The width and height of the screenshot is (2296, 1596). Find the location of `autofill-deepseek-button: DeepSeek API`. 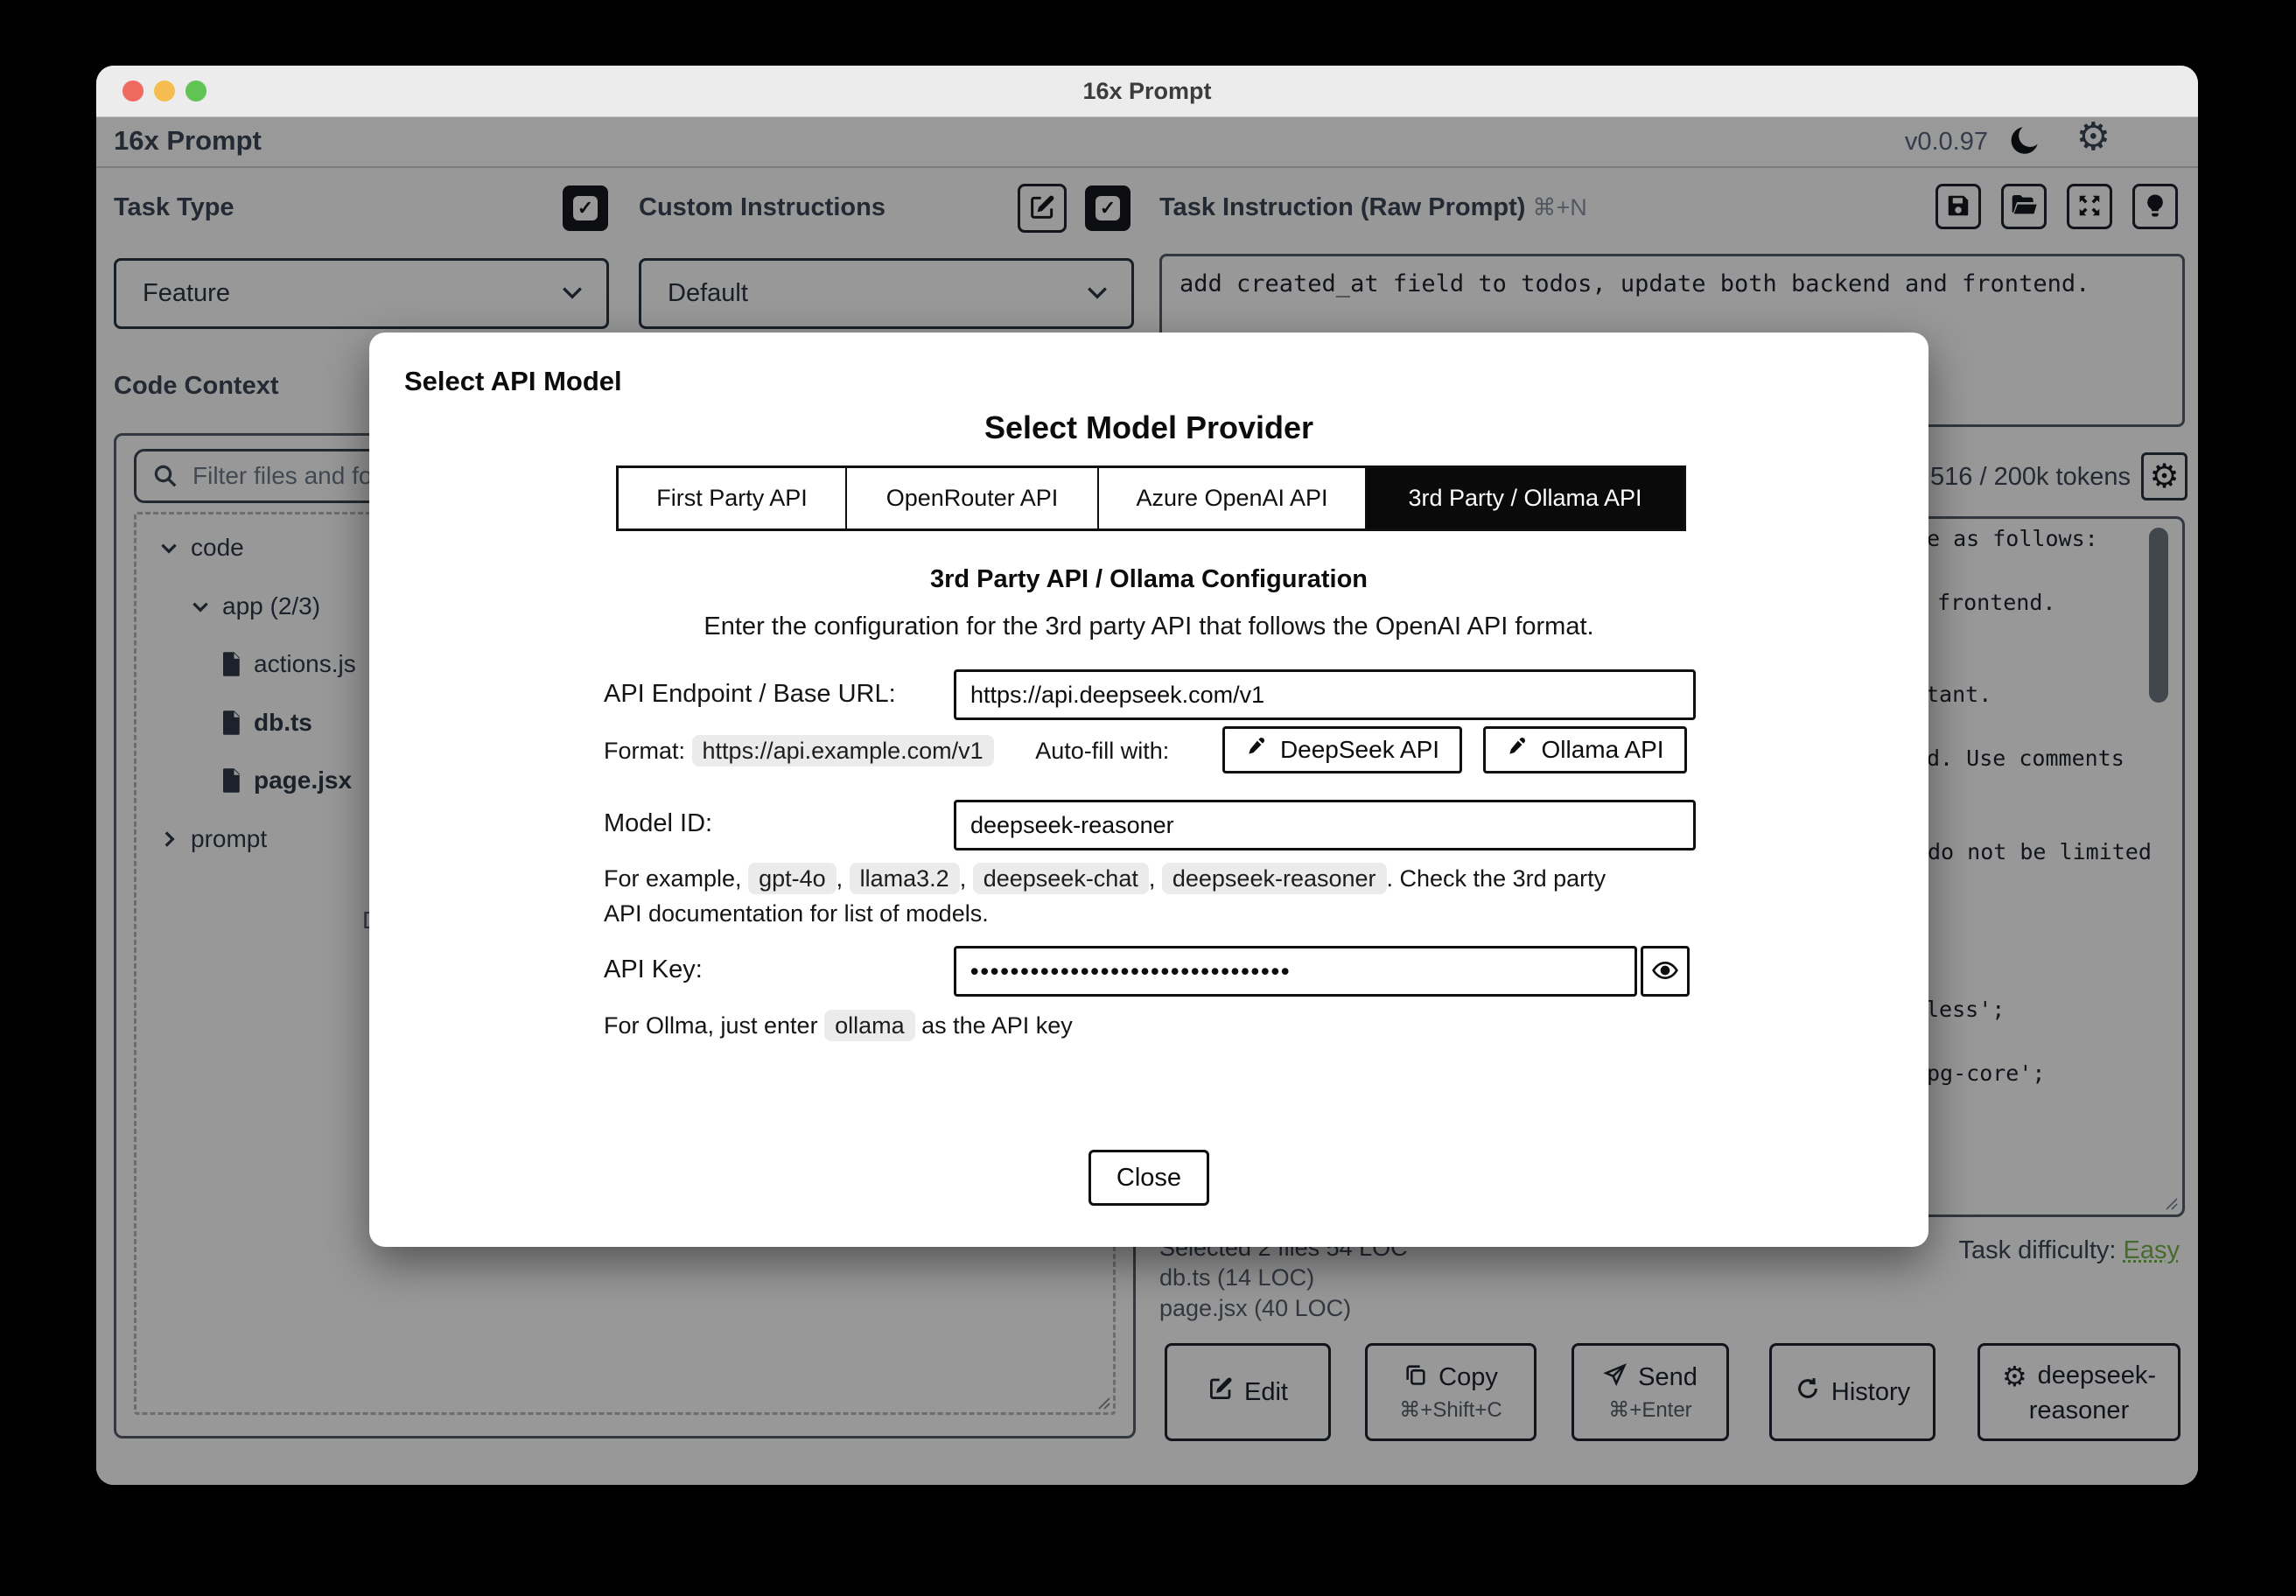

autofill-deepseek-button: DeepSeek API is located at coordinates (1342, 750).